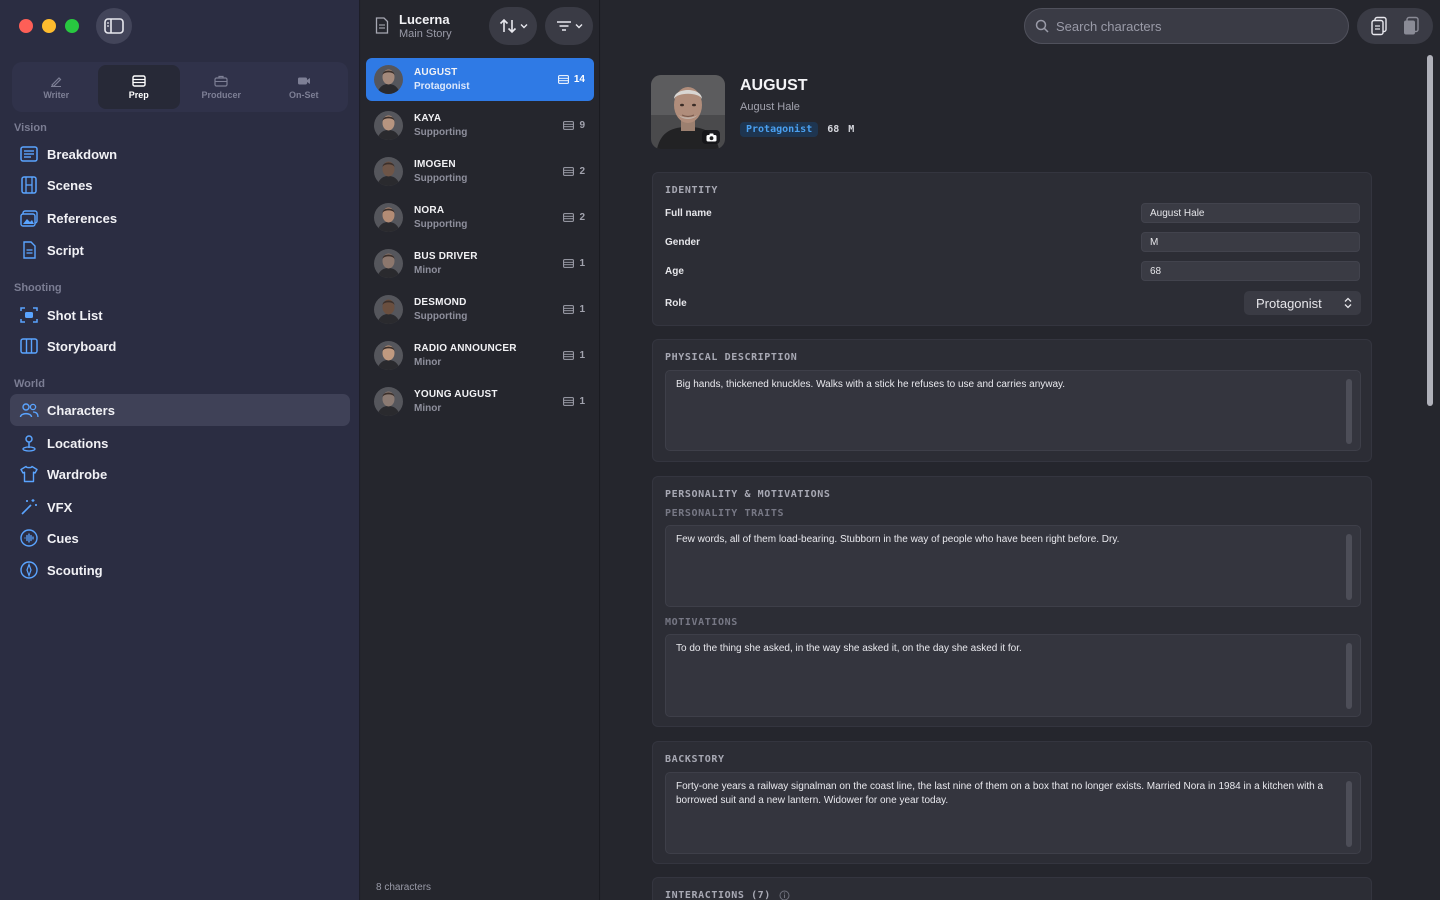 This screenshot has width=1440, height=900. What do you see at coordinates (180, 218) in the screenshot?
I see `sidebar-item-references: References` at bounding box center [180, 218].